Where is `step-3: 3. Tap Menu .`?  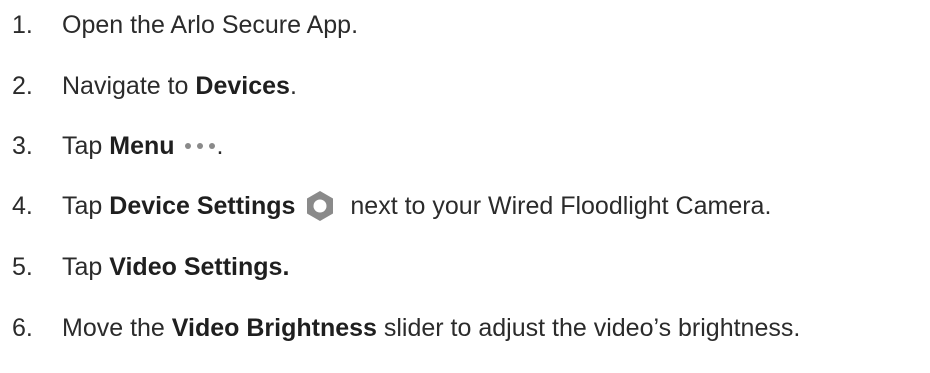
step-3: 3. Tap Menu . is located at coordinates (118, 146).